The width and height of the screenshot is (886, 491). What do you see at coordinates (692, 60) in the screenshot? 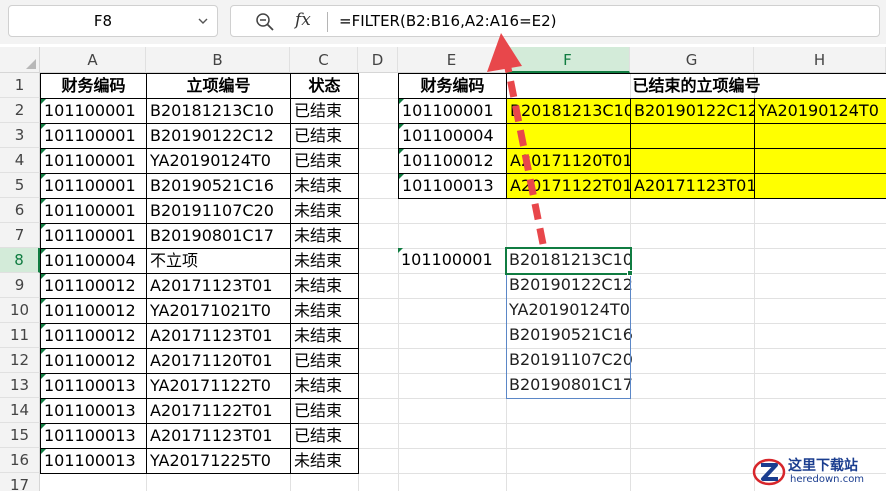
I see `column-header-g: G` at bounding box center [692, 60].